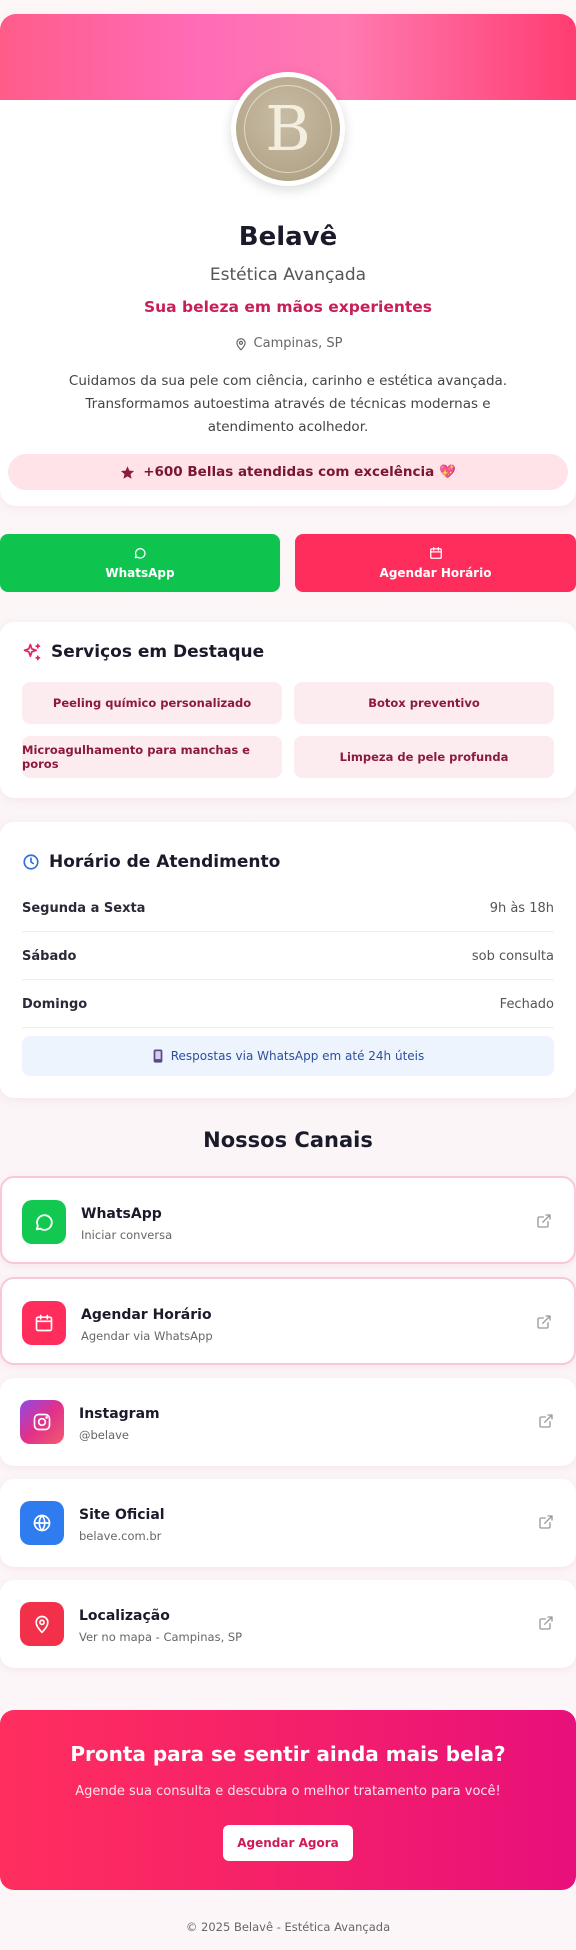  Describe the element at coordinates (526, 1004) in the screenshot. I see `hours-time: Fechado` at that location.